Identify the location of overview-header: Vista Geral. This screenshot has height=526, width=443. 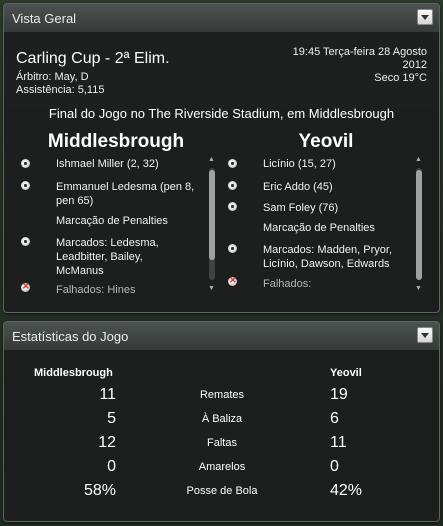
(221, 18).